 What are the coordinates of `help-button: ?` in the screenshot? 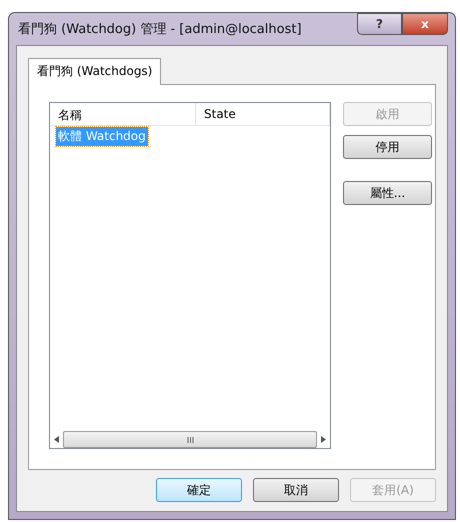 It's located at (379, 24).